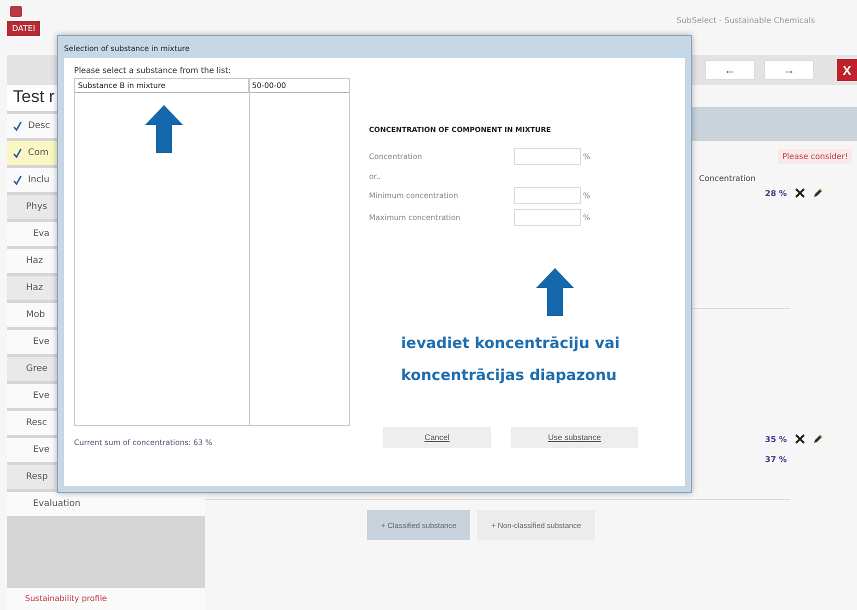 The image size is (857, 610). What do you see at coordinates (509, 375) in the screenshot?
I see `hint-text: koncentrācijas diapazonu` at bounding box center [509, 375].